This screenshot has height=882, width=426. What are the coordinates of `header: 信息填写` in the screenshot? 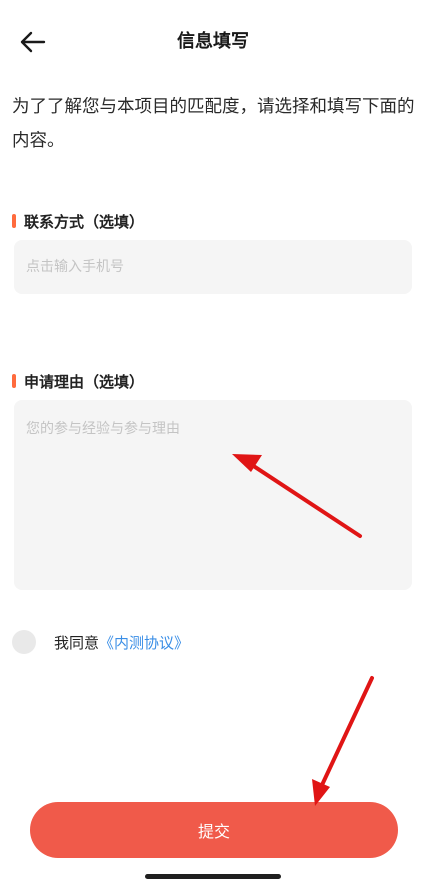 It's located at (213, 42).